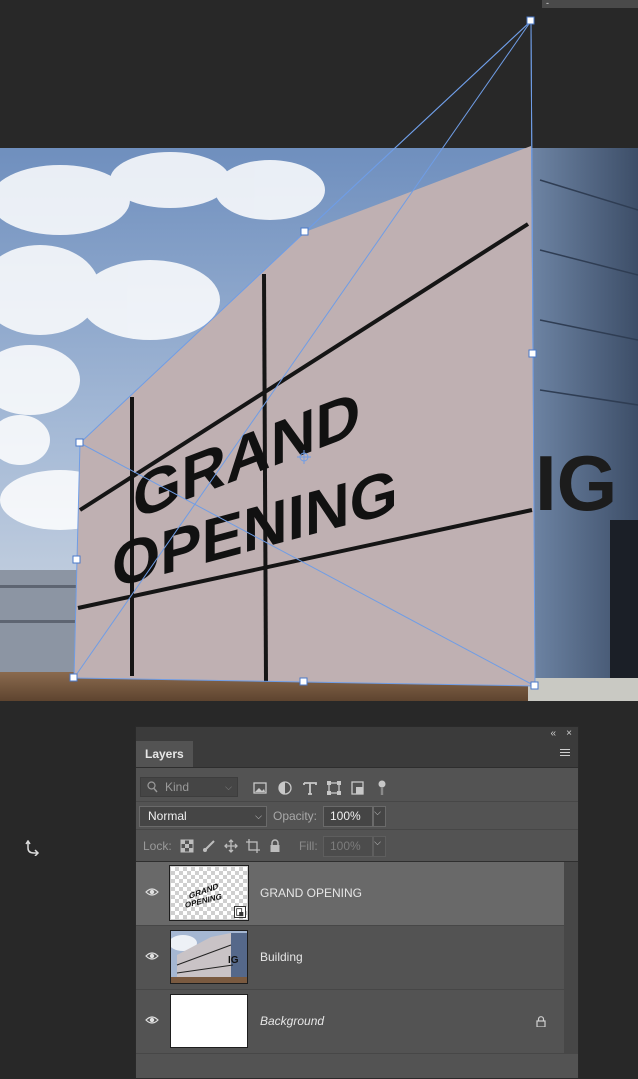  I want to click on smart-object-filter-icon, so click(358, 788).